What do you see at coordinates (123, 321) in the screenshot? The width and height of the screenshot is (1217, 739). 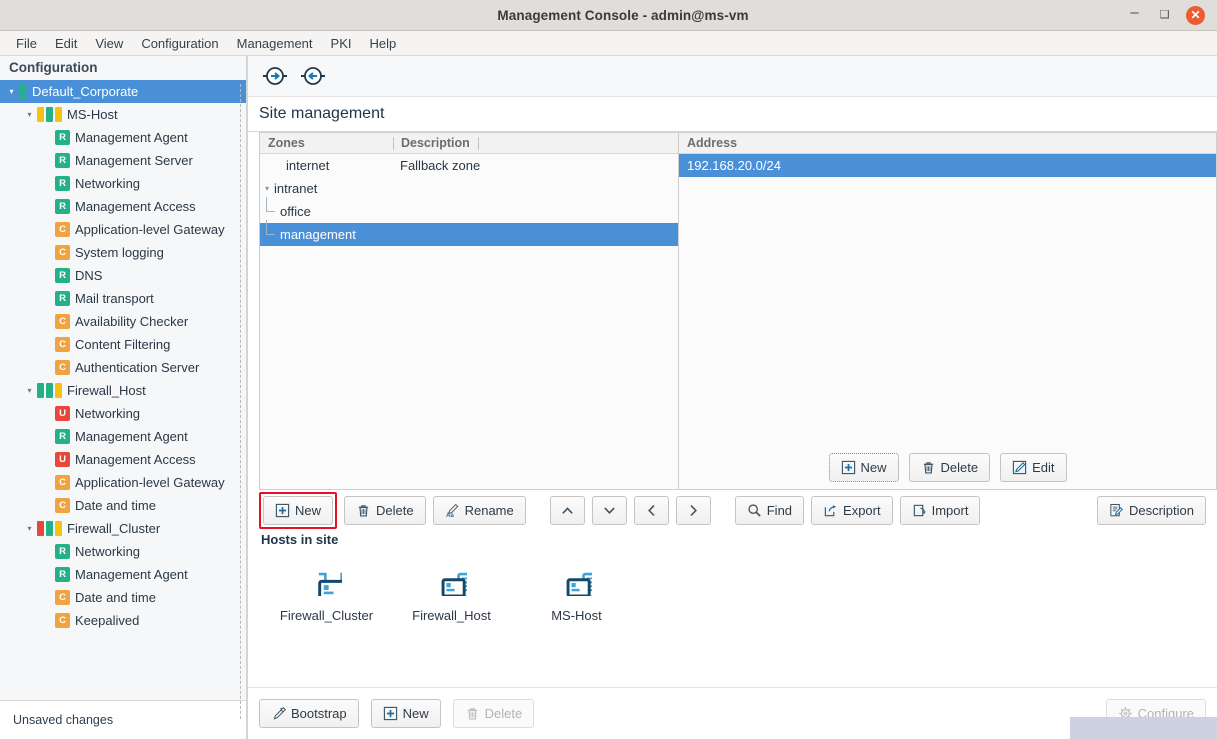 I see `sidebar-item-availability-checker: C Availability Checker` at bounding box center [123, 321].